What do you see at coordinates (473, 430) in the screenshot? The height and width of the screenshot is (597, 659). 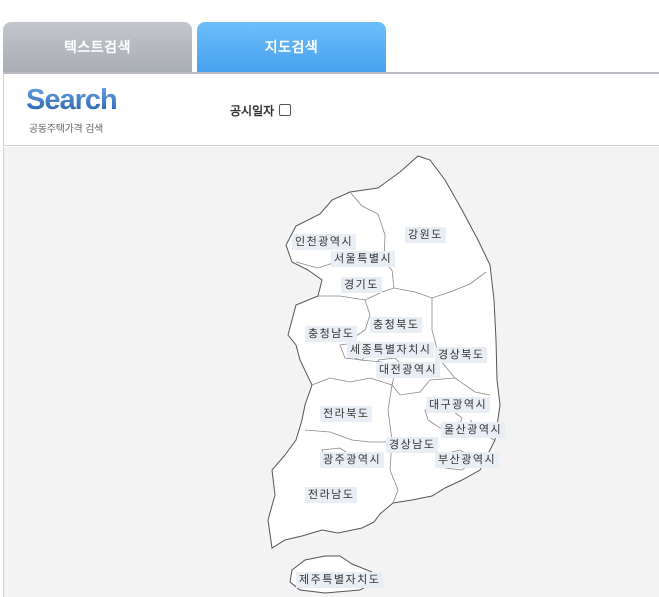 I see `region-ulsan: 울산광역시` at bounding box center [473, 430].